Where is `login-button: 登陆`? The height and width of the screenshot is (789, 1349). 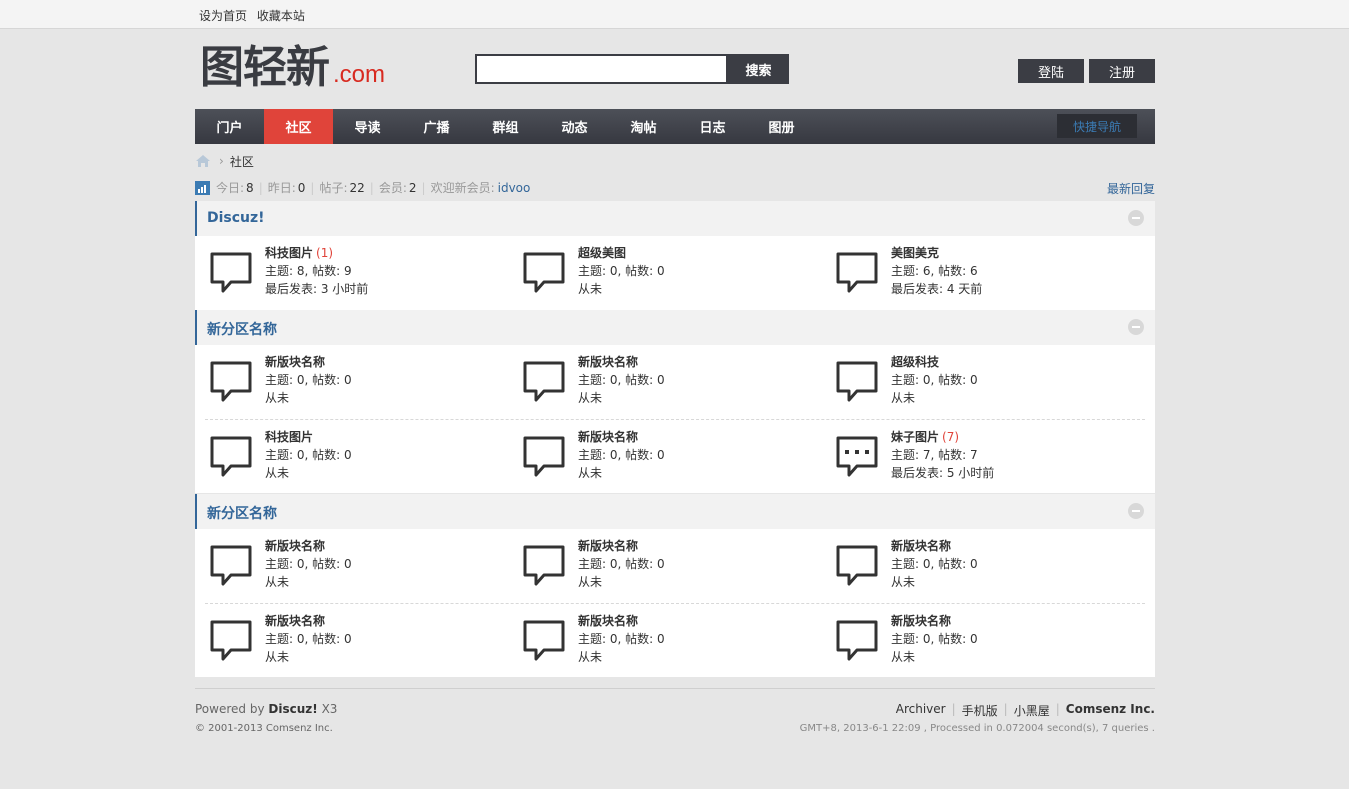
login-button: 登陆 is located at coordinates (1051, 71).